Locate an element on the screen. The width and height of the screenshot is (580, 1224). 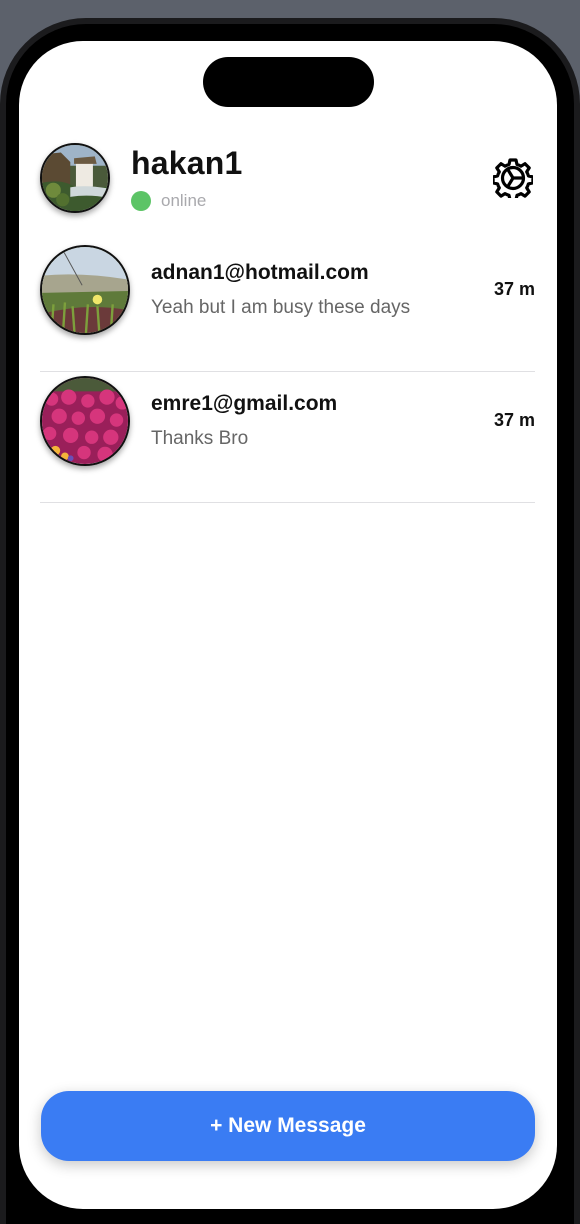
dynamic-island is located at coordinates (288, 82).